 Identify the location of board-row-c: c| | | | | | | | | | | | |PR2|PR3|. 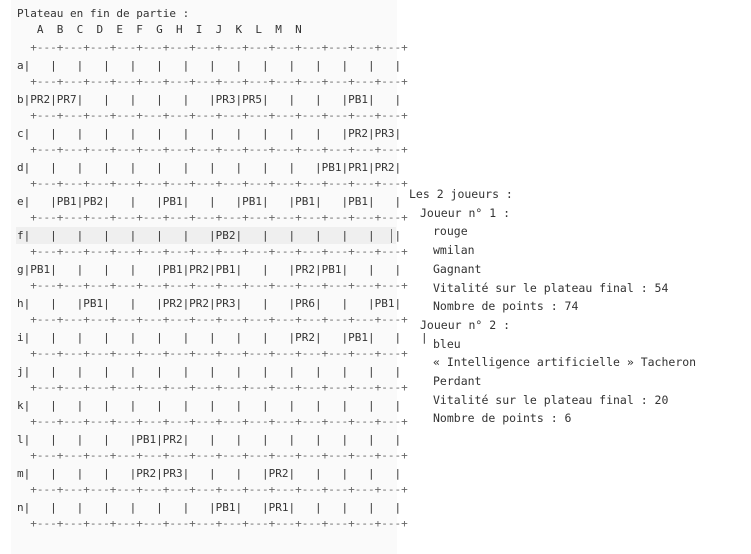
(209, 133).